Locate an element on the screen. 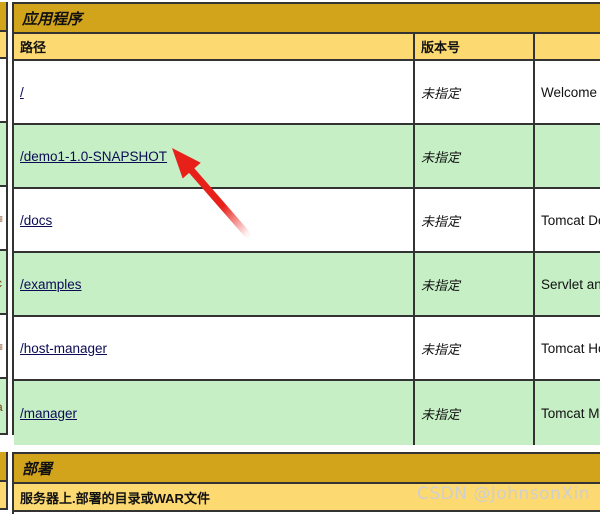 The image size is (600, 522). app-description-text: Tomcat Do is located at coordinates (570, 220).